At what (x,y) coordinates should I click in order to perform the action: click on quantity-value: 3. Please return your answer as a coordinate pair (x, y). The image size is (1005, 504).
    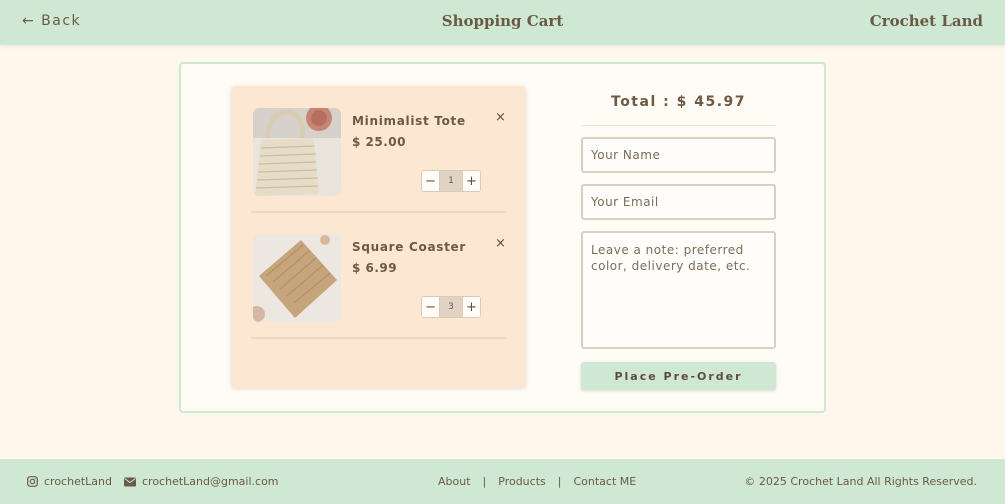
    Looking at the image, I should click on (451, 307).